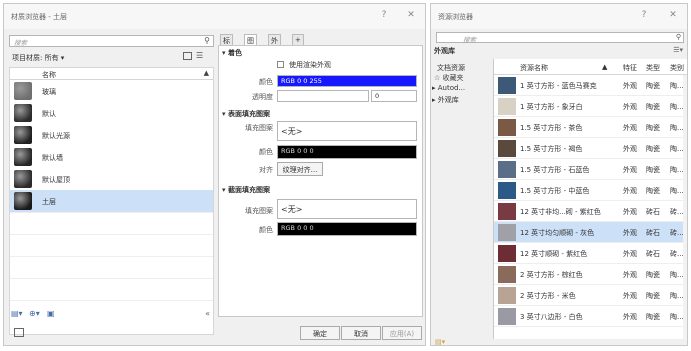  Describe the element at coordinates (39, 17) in the screenshot. I see `window-title: 材质浏览器 - 土层` at that location.